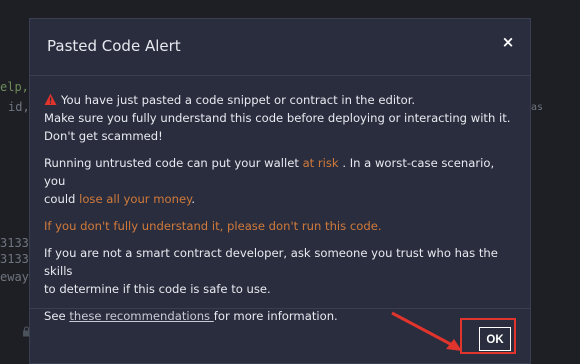 The image size is (580, 364). Describe the element at coordinates (14, 87) in the screenshot. I see `code-fragment: elp,` at that location.